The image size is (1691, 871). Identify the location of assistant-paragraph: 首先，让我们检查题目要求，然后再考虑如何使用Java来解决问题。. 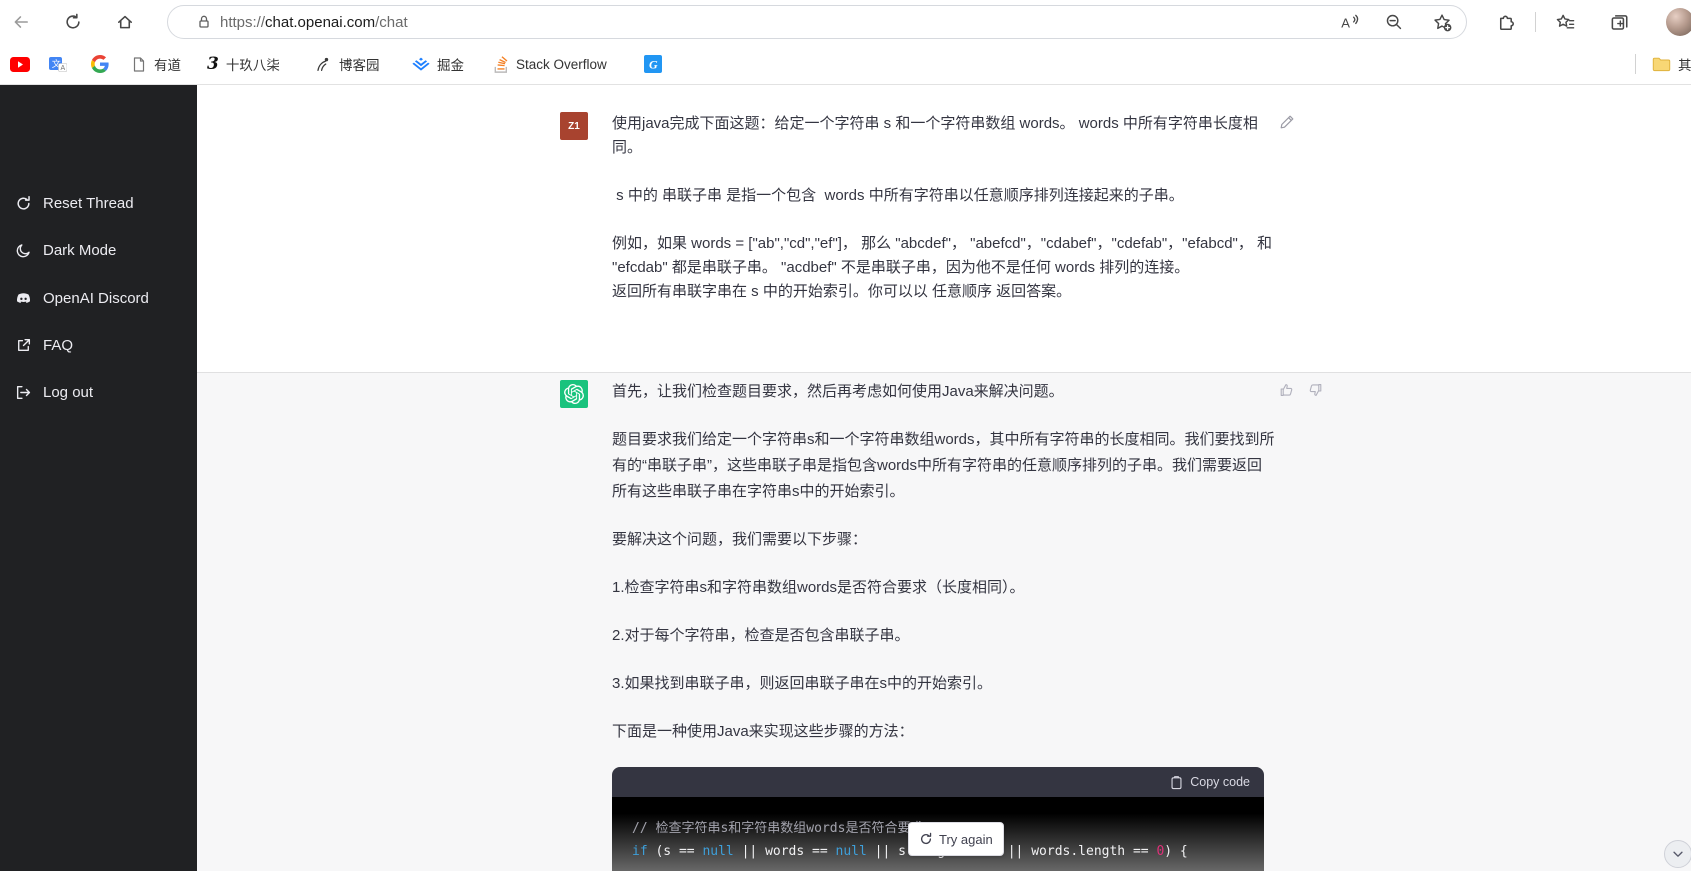
(838, 391).